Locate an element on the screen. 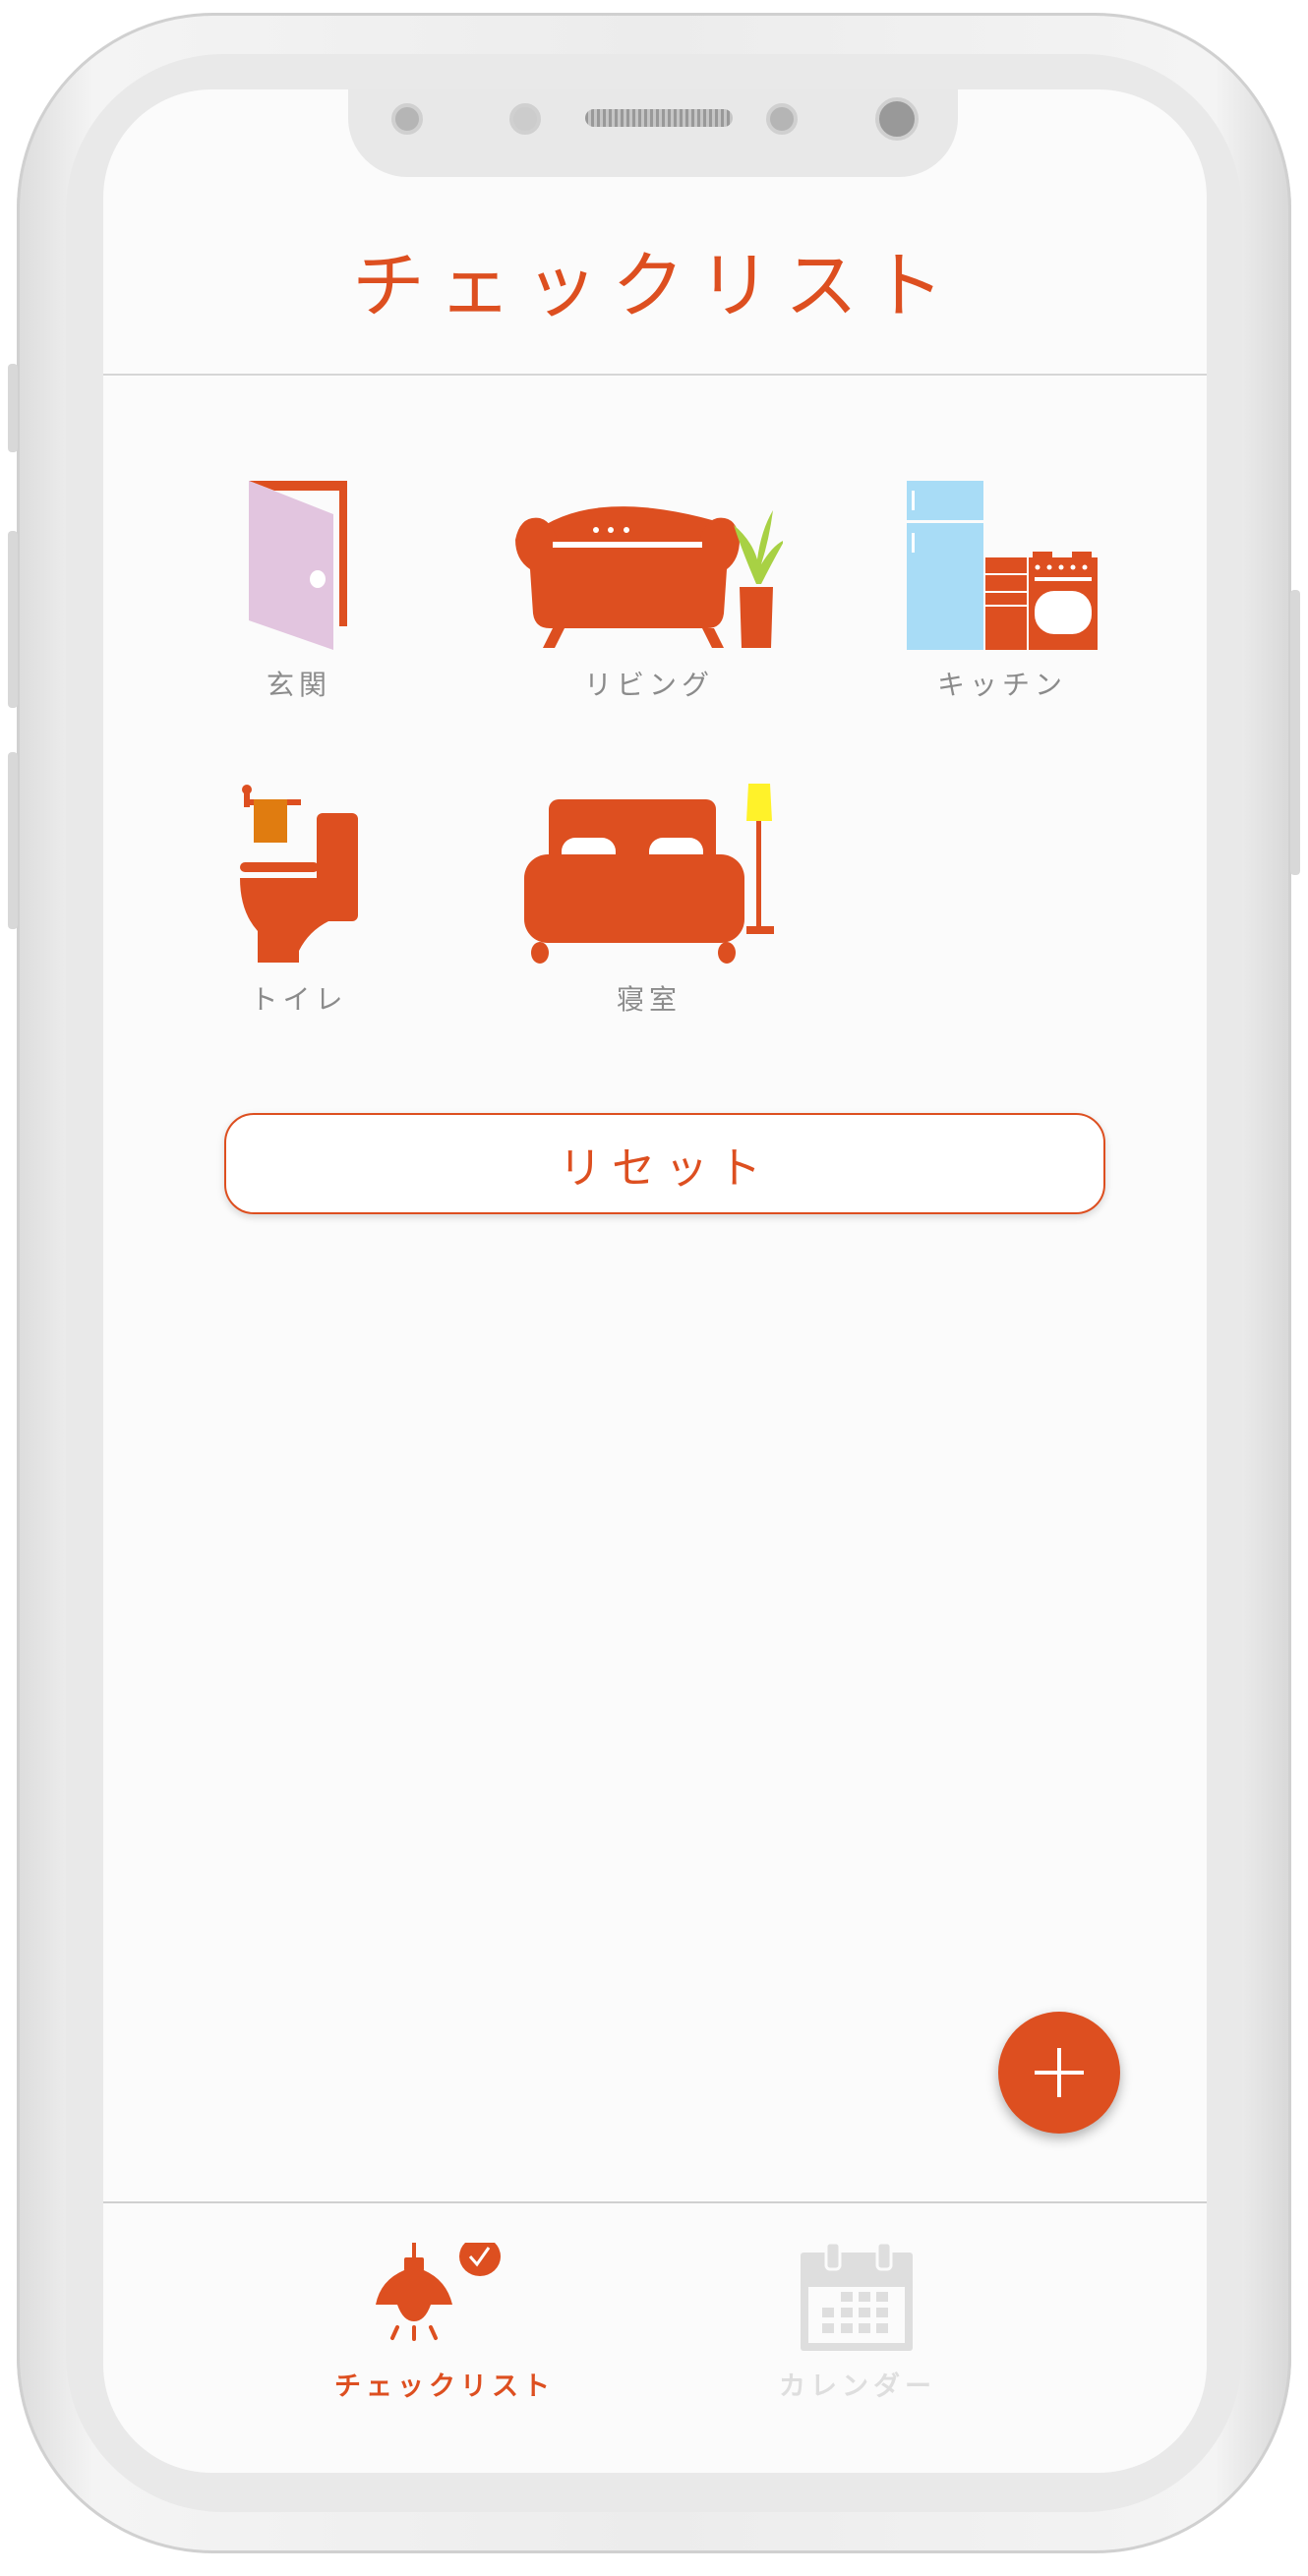  notch is located at coordinates (653, 133).